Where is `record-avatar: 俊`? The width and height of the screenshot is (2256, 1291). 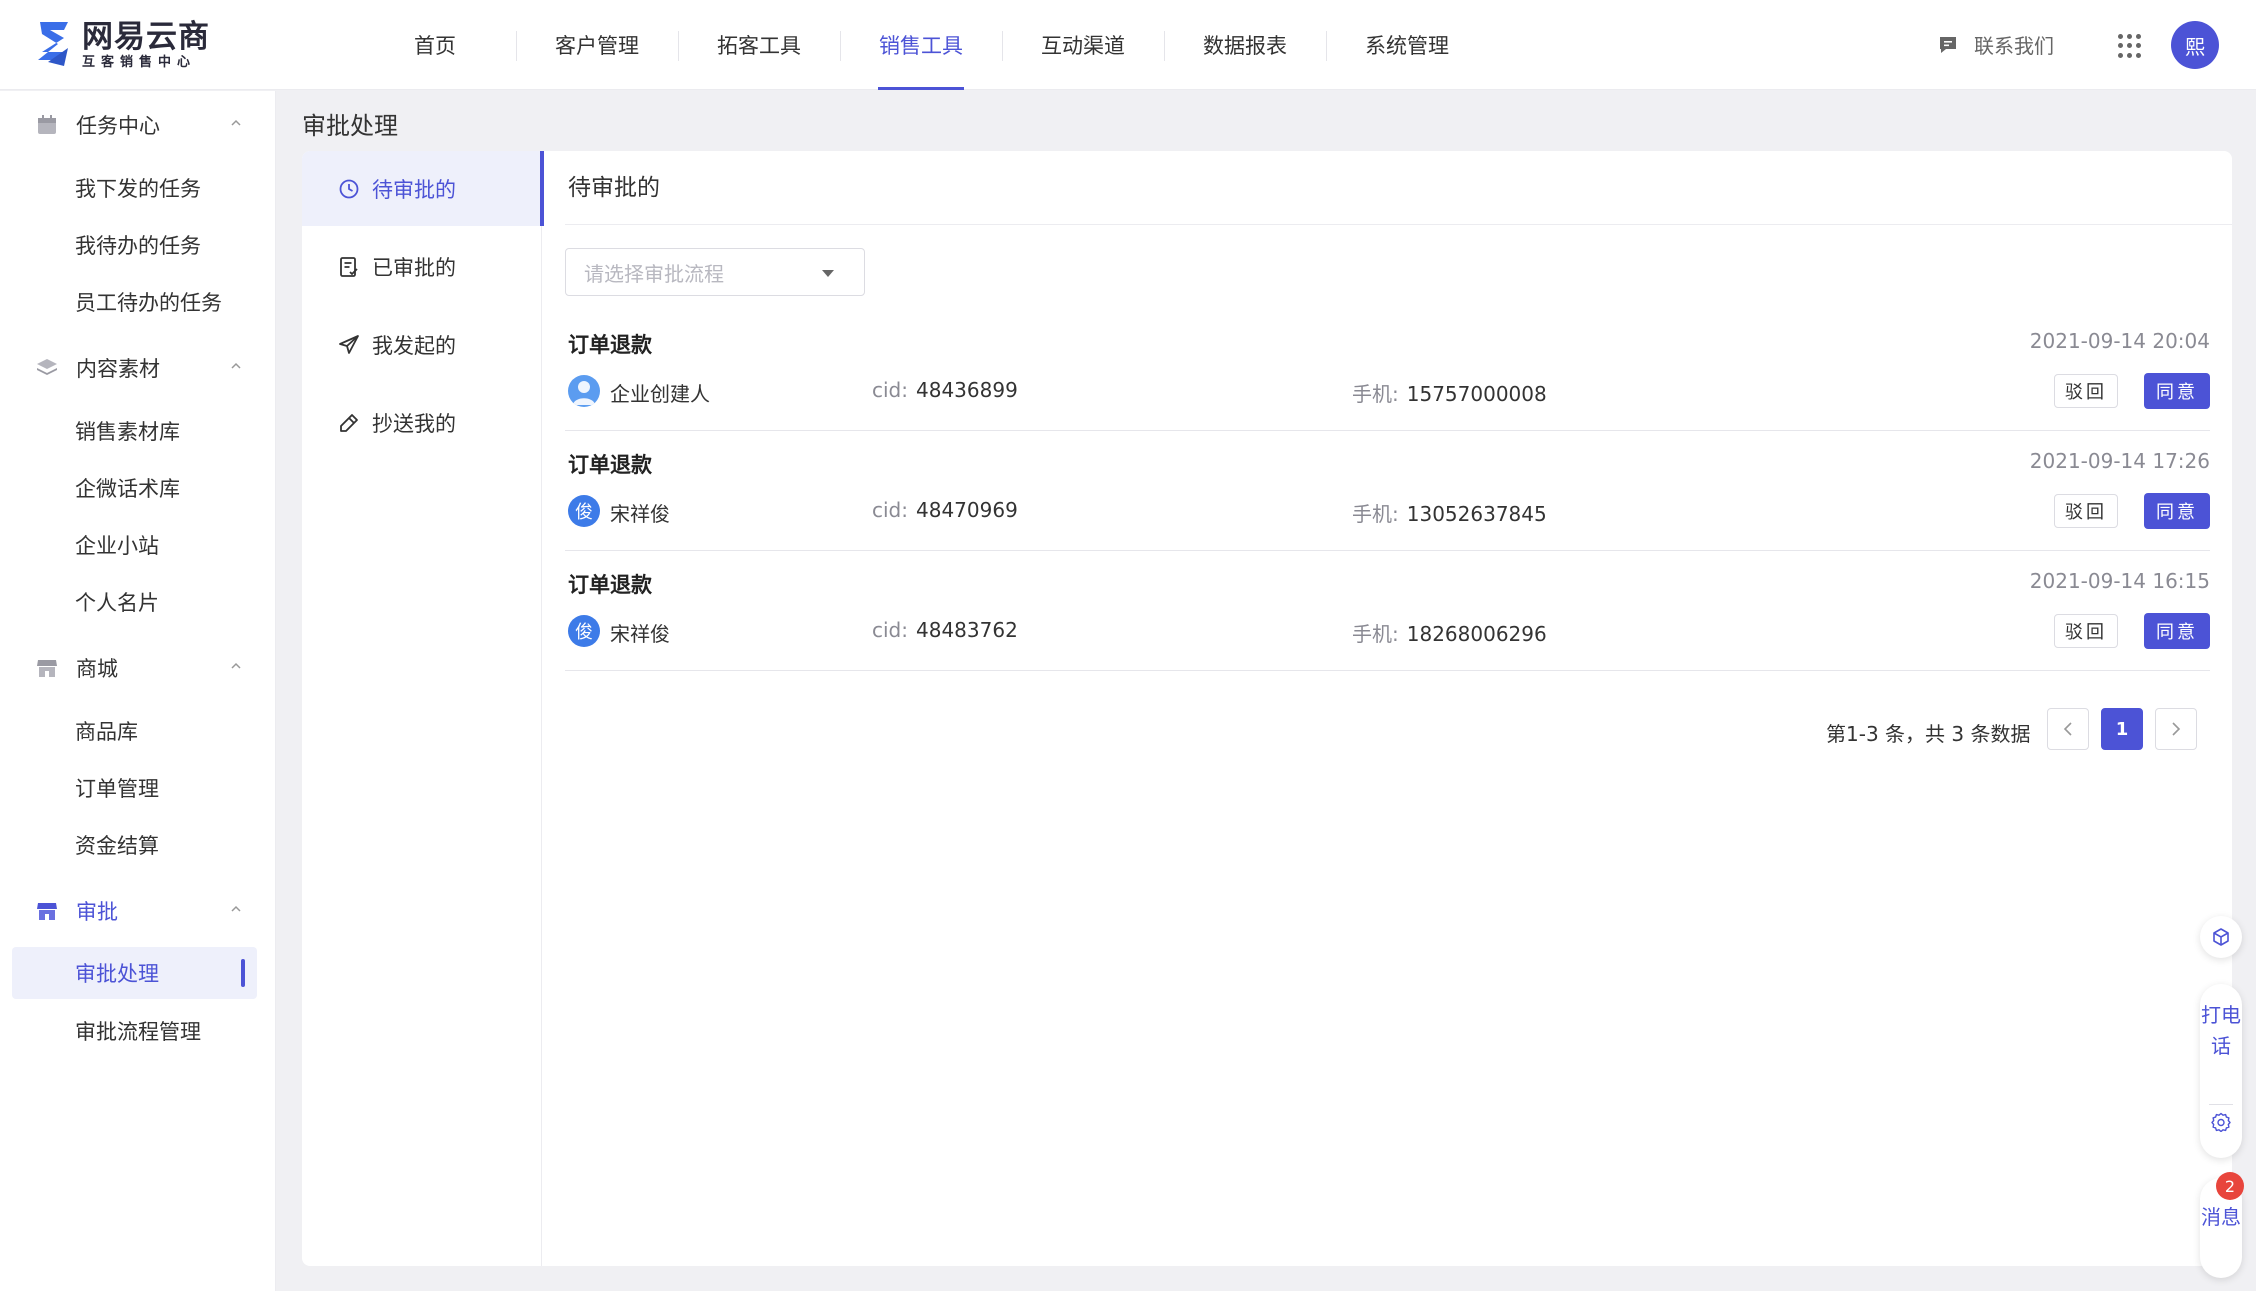 record-avatar: 俊 is located at coordinates (584, 511).